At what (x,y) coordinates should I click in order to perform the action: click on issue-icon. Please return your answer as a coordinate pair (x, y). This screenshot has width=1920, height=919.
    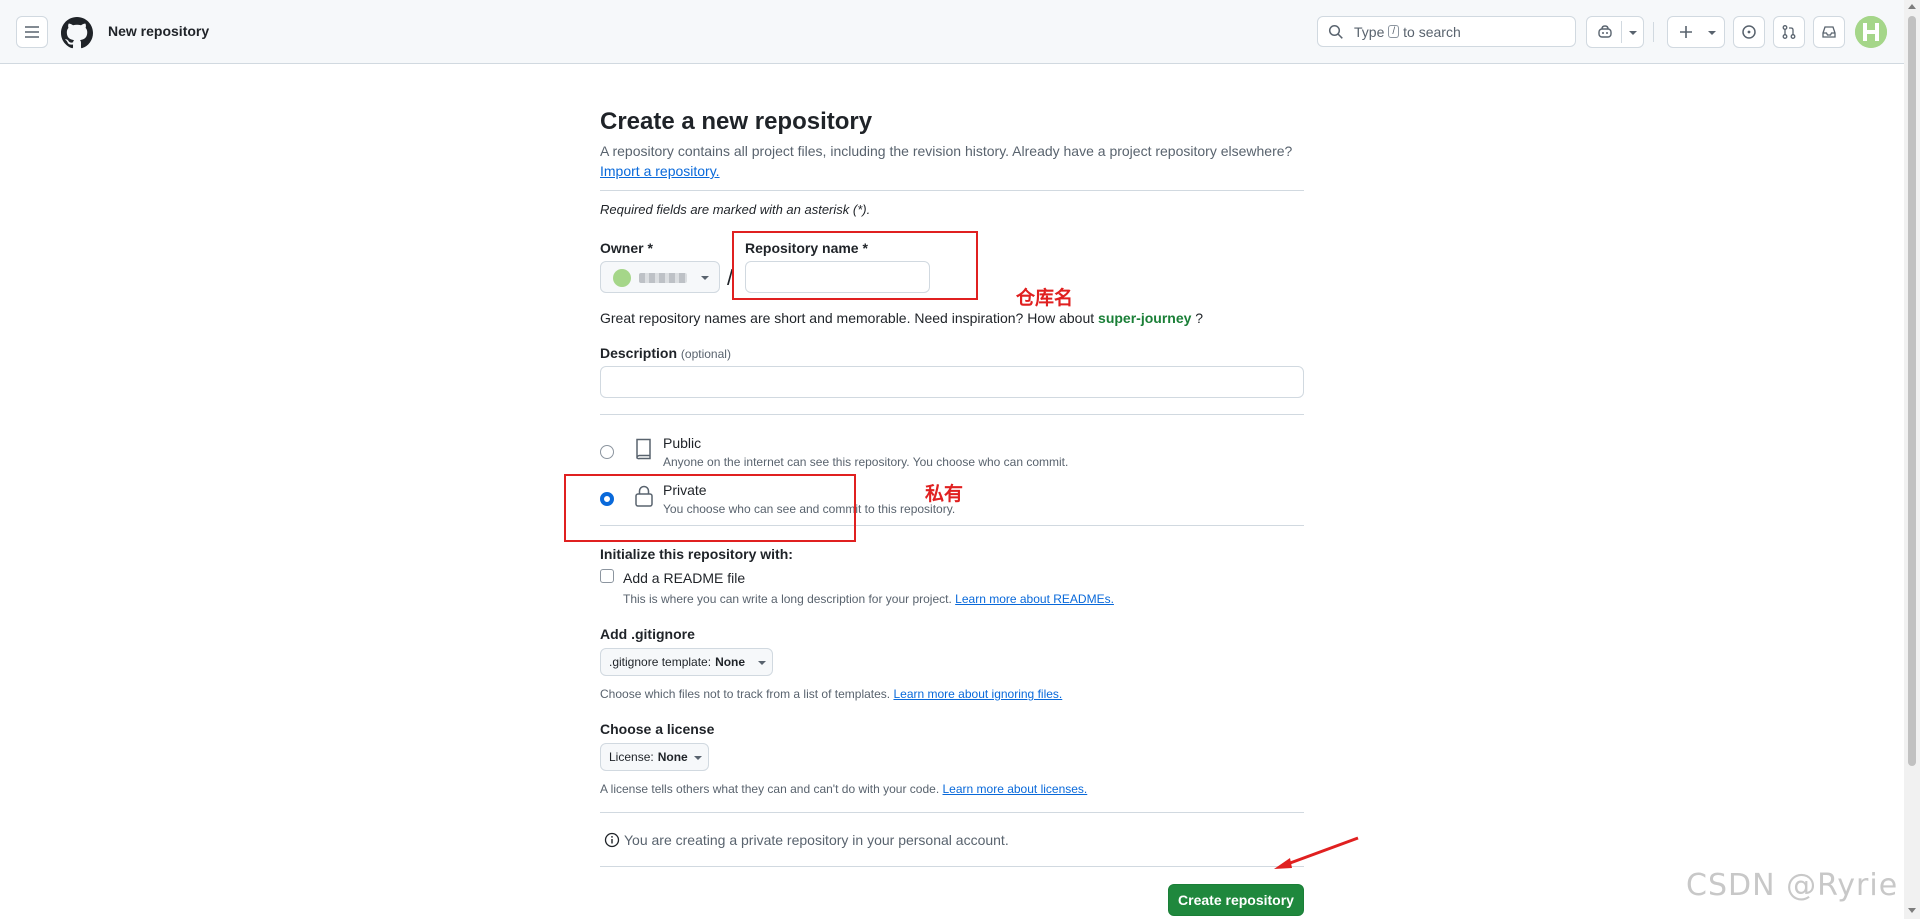
    Looking at the image, I should click on (1749, 32).